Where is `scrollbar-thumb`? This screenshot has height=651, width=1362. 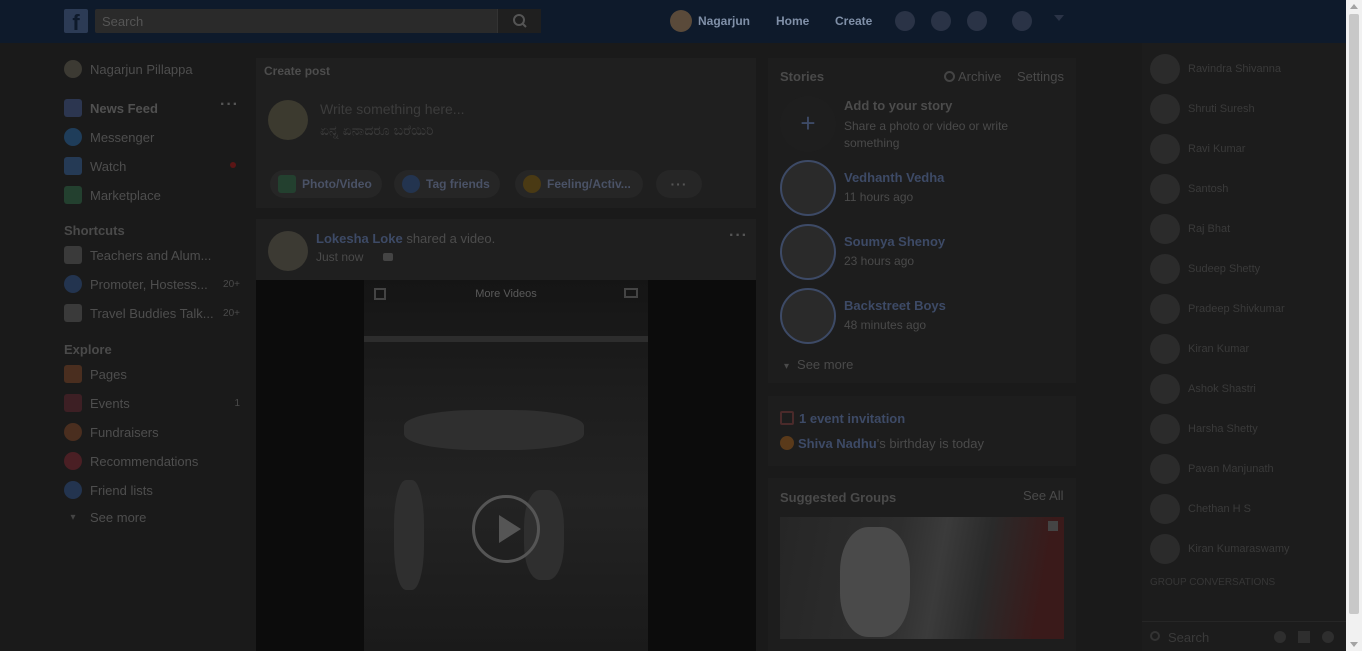
scrollbar-thumb is located at coordinates (1354, 314).